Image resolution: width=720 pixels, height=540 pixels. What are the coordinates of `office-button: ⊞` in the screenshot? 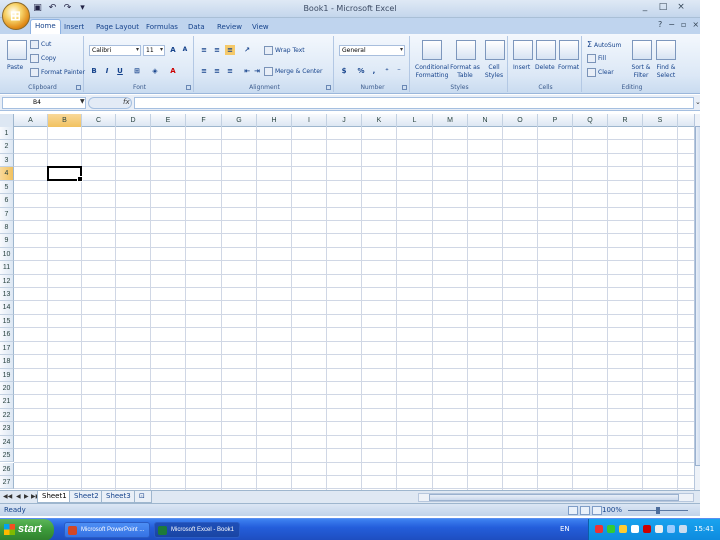 It's located at (16, 16).